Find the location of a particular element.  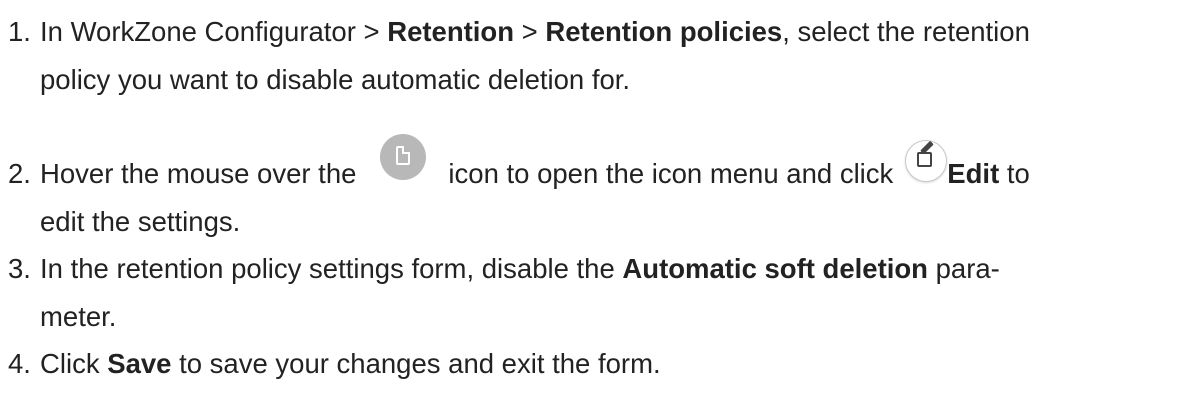

step-number: 4. is located at coordinates (19, 363).